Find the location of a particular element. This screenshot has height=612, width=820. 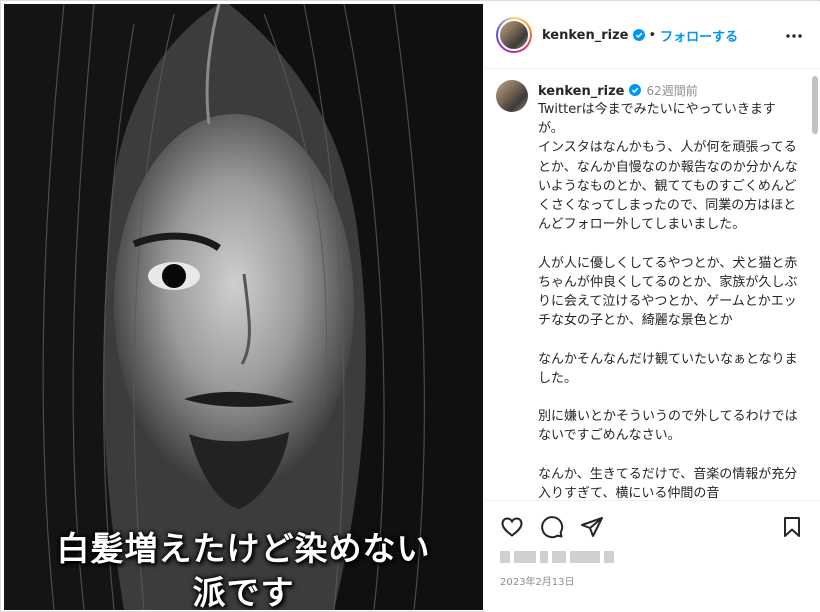

bookmark-icon is located at coordinates (792, 527).